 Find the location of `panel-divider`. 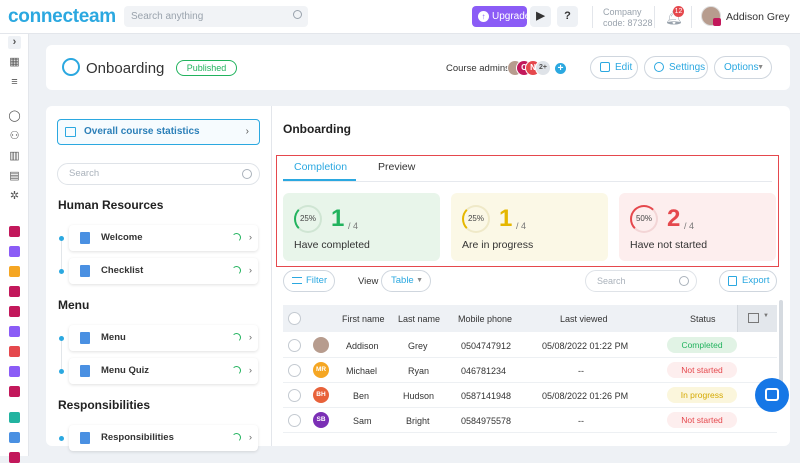

panel-divider is located at coordinates (271, 276).